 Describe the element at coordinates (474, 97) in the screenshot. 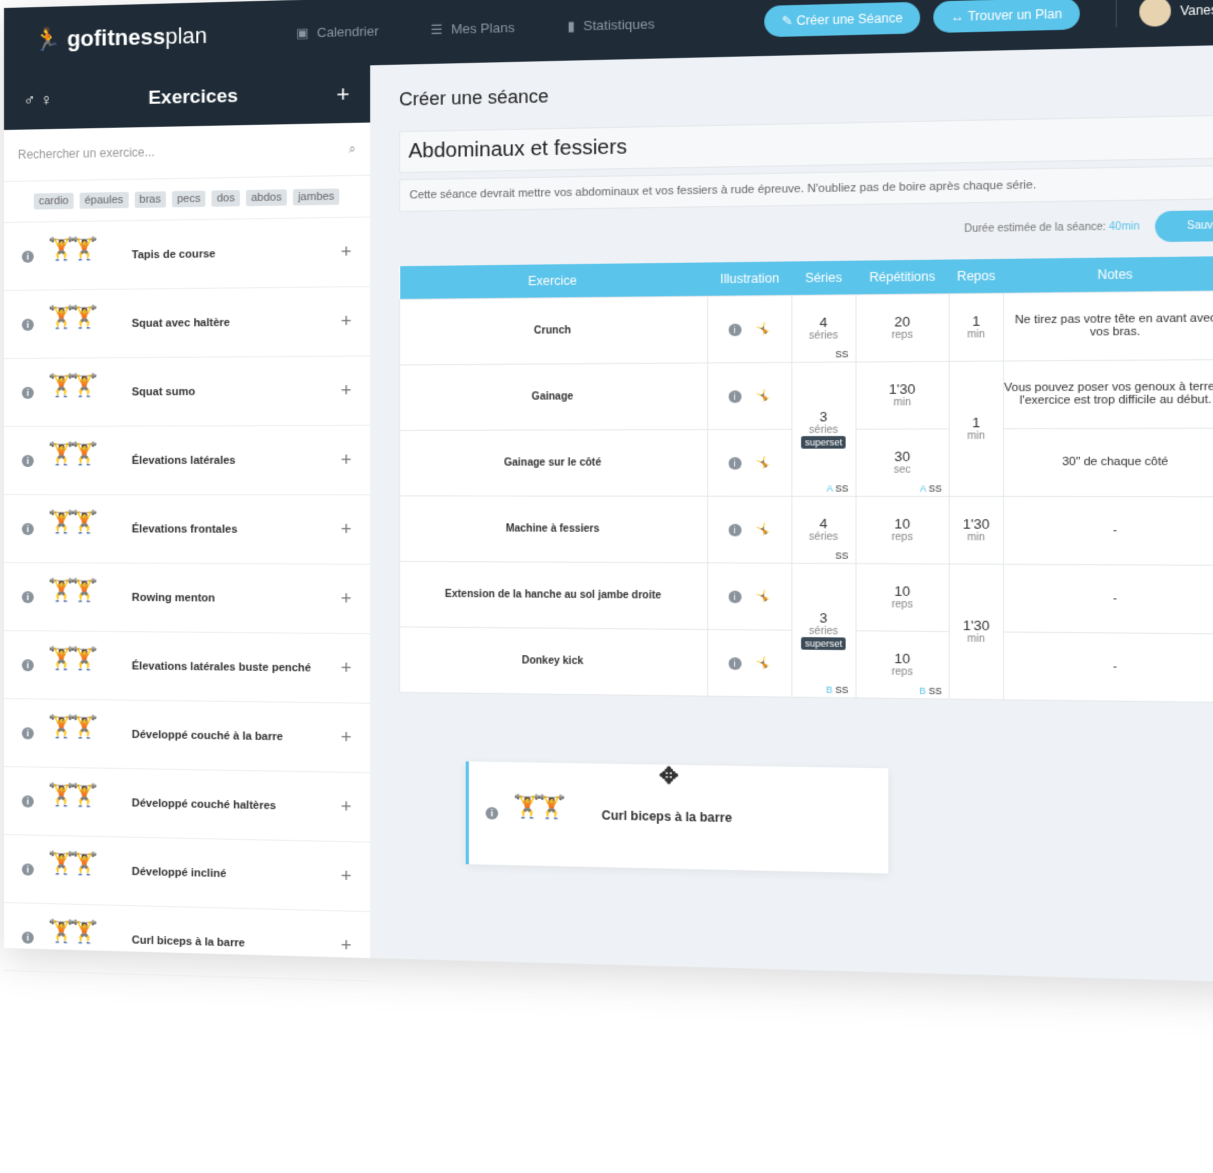

I see `page-title: Créer une séance` at that location.